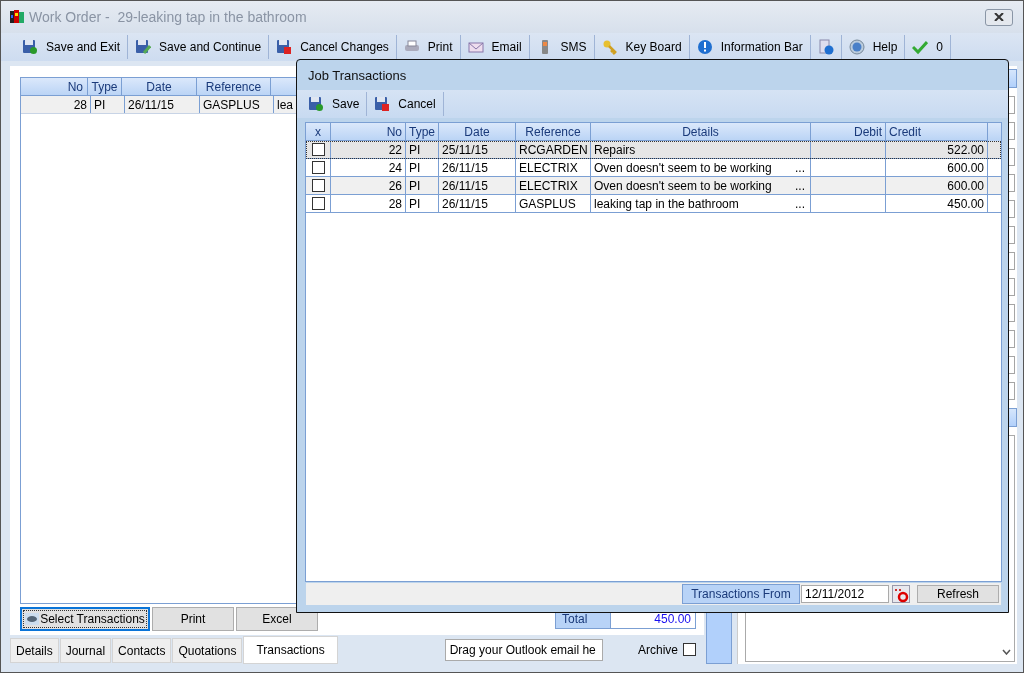  What do you see at coordinates (615, 149) in the screenshot?
I see `table-cell: Repairs` at bounding box center [615, 149].